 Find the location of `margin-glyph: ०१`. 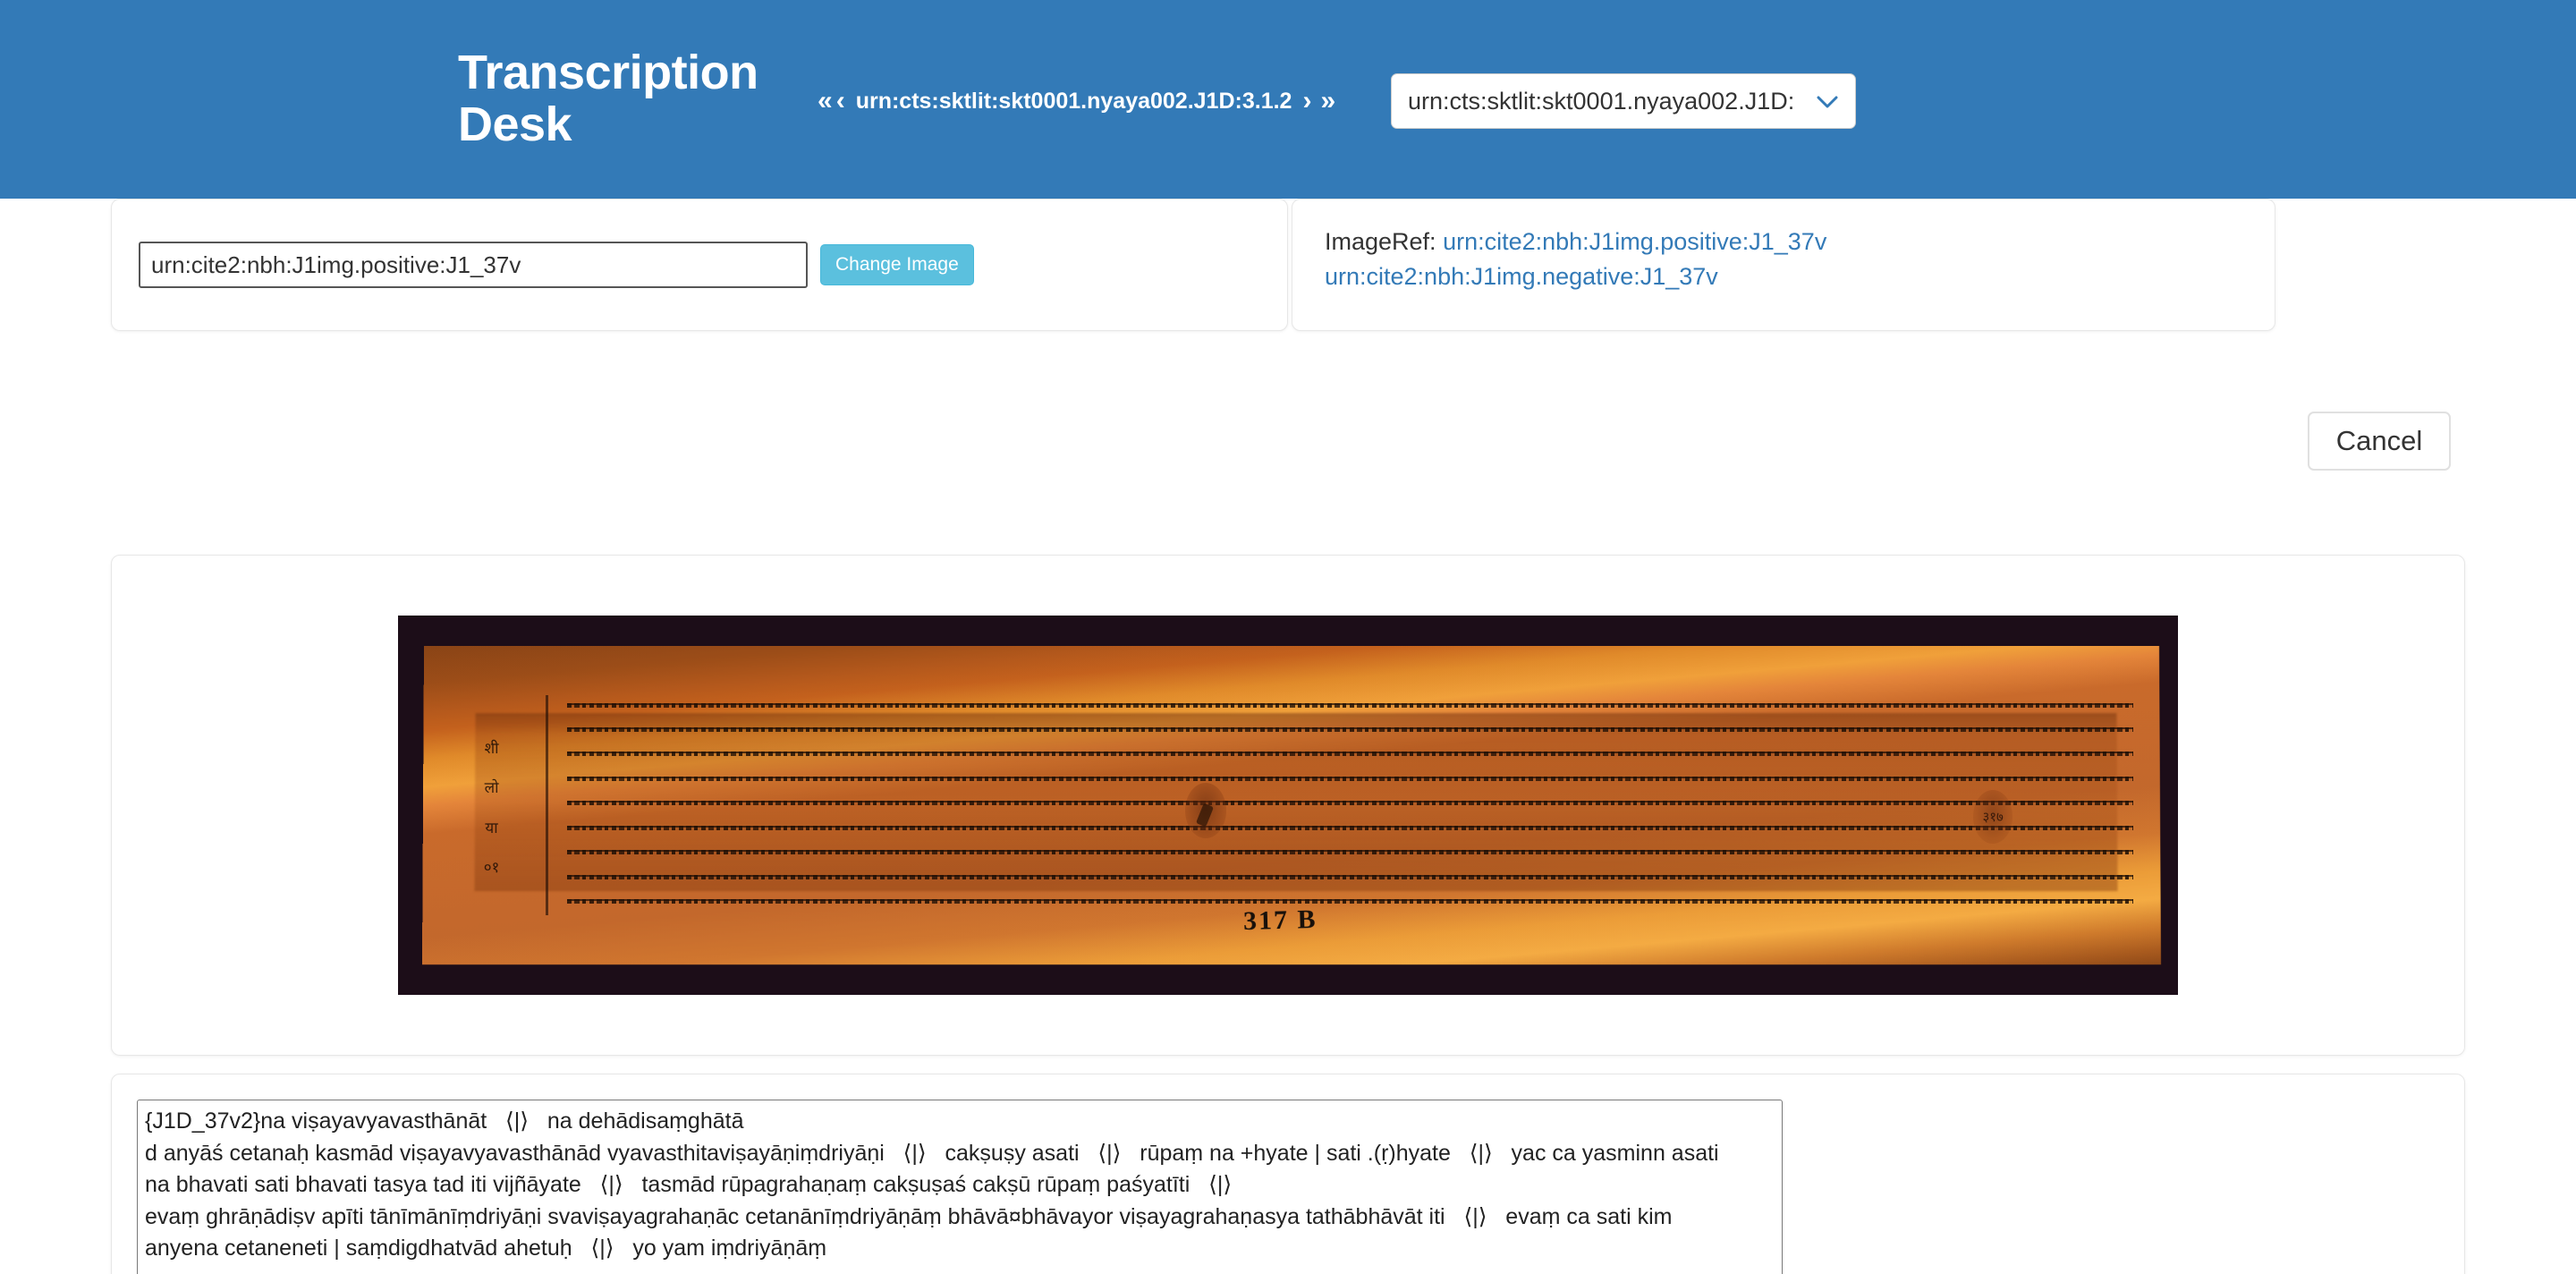

margin-glyph: ०१ is located at coordinates (491, 868).